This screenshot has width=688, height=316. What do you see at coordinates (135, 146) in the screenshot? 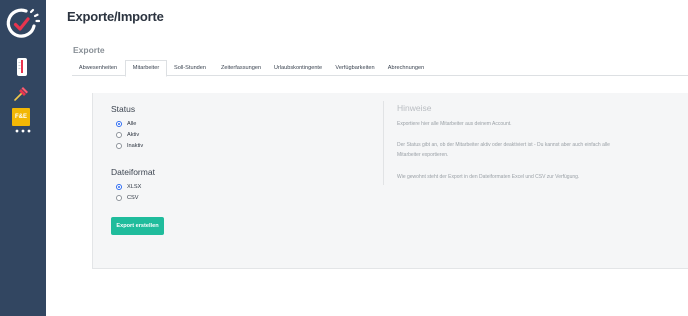
I see `status-label-inaktiv: Inaktiv` at bounding box center [135, 146].